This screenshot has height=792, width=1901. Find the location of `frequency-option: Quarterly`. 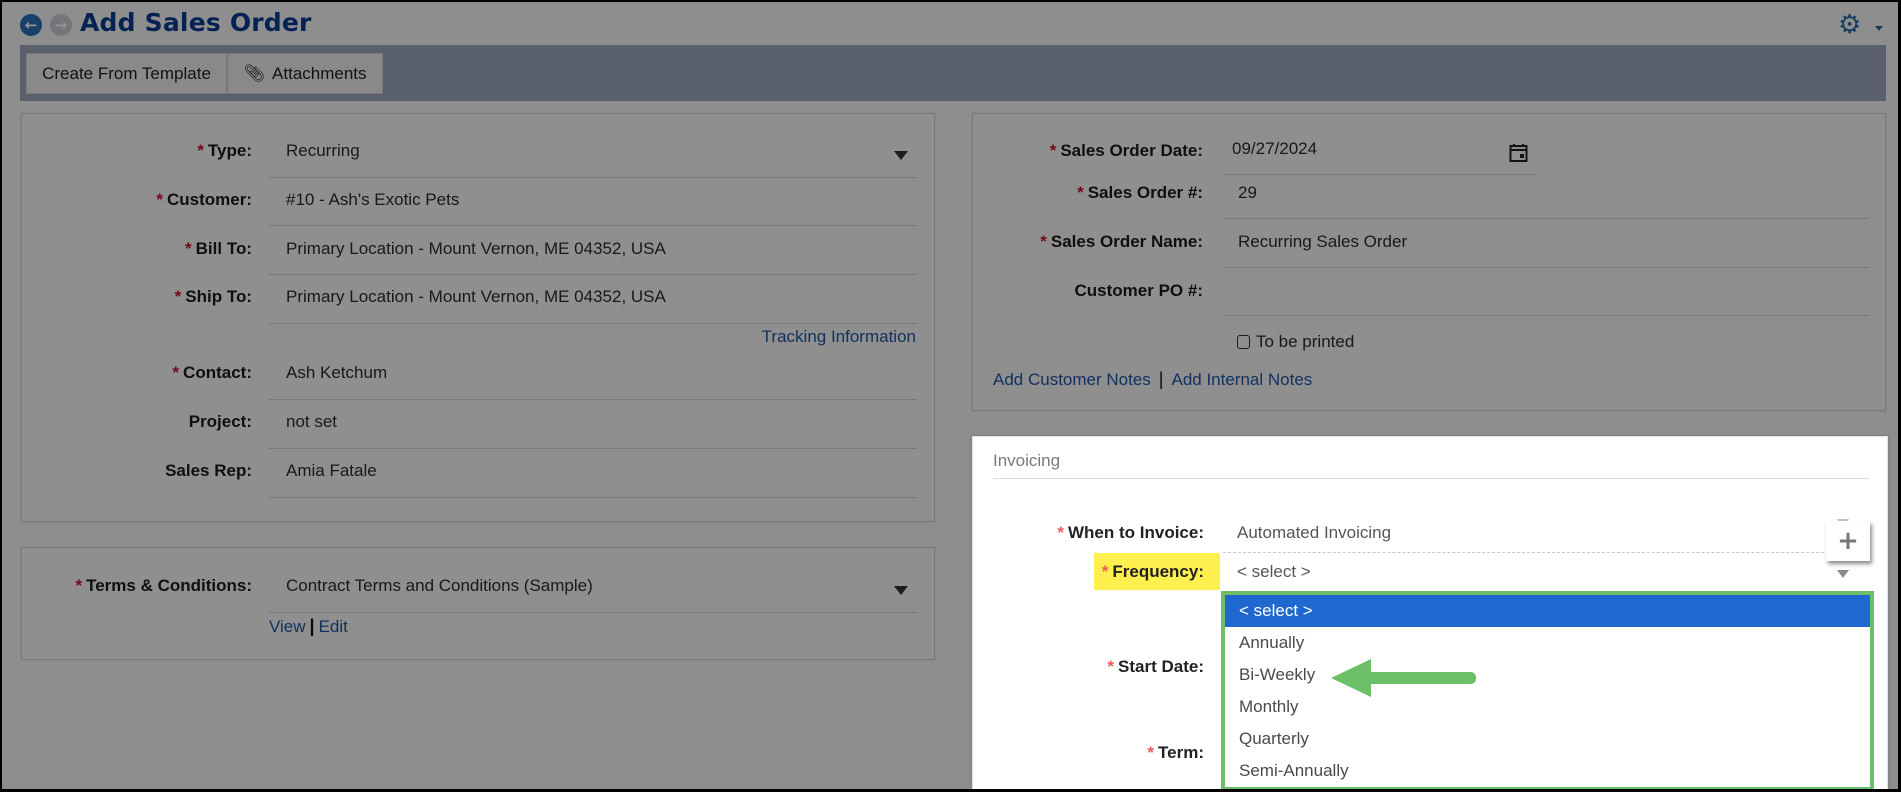

frequency-option: Quarterly is located at coordinates (1547, 739).